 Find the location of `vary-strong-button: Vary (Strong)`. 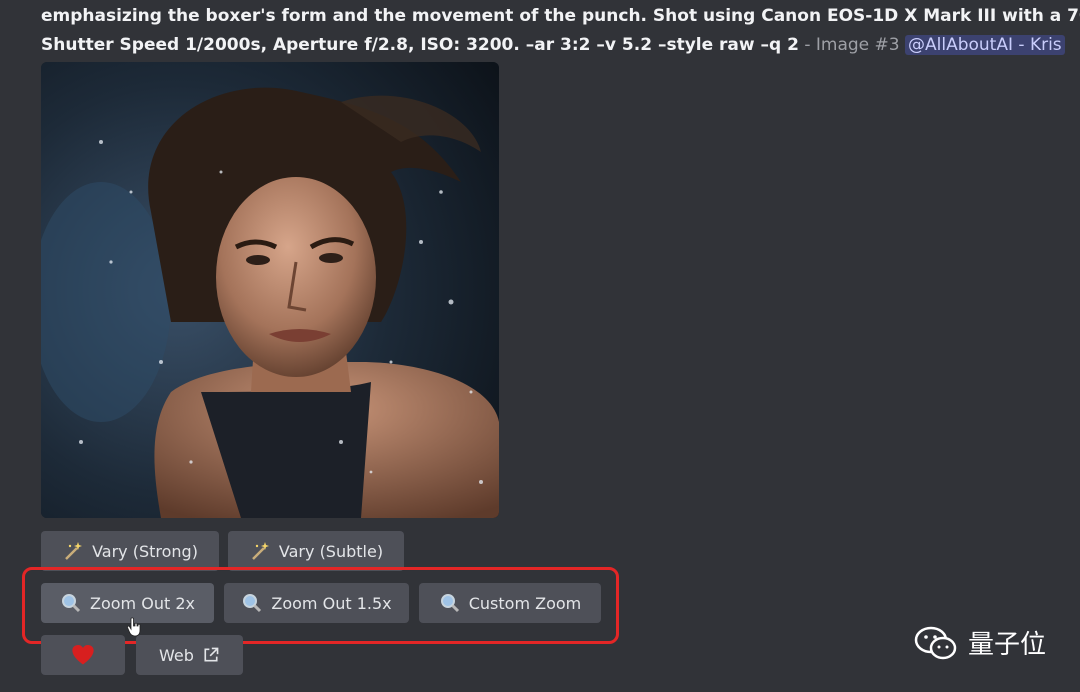

vary-strong-button: Vary (Strong) is located at coordinates (130, 551).